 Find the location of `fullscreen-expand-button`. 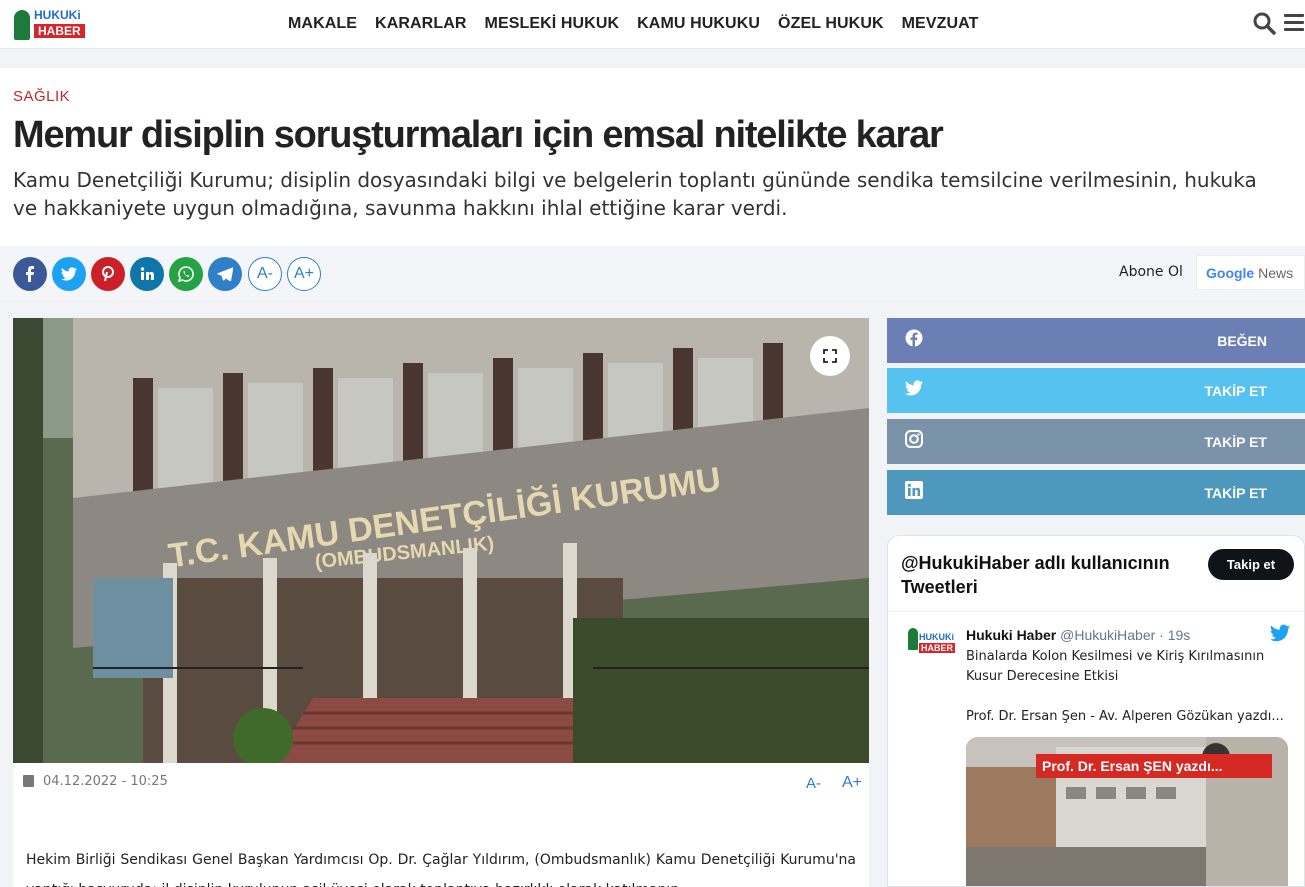

fullscreen-expand-button is located at coordinates (830, 356).